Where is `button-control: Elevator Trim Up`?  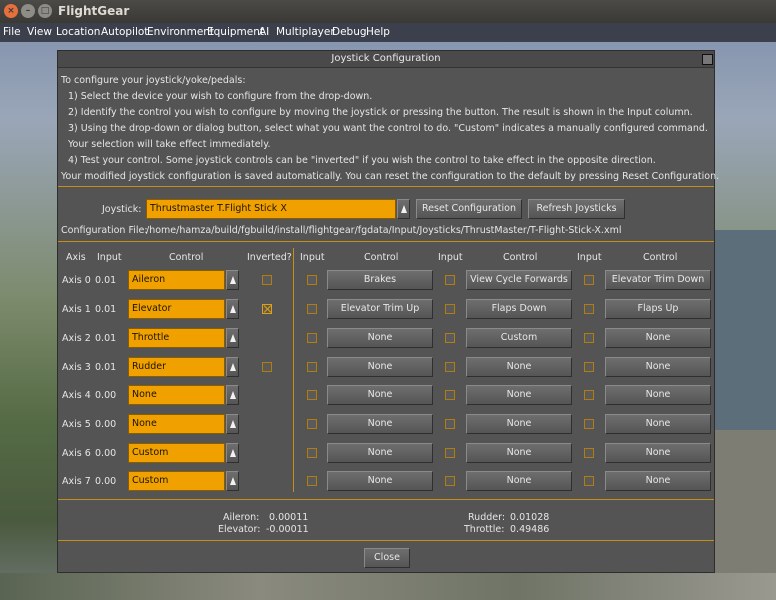 button-control: Elevator Trim Up is located at coordinates (380, 309).